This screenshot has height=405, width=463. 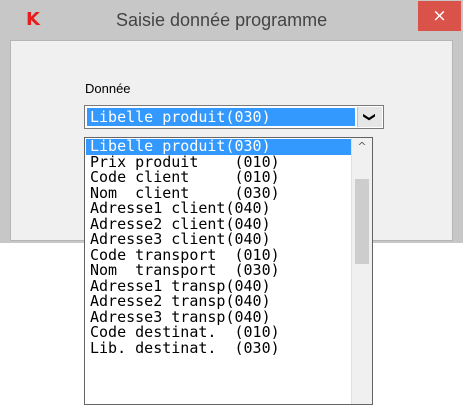 I want to click on close-button: ×, so click(x=439, y=16).